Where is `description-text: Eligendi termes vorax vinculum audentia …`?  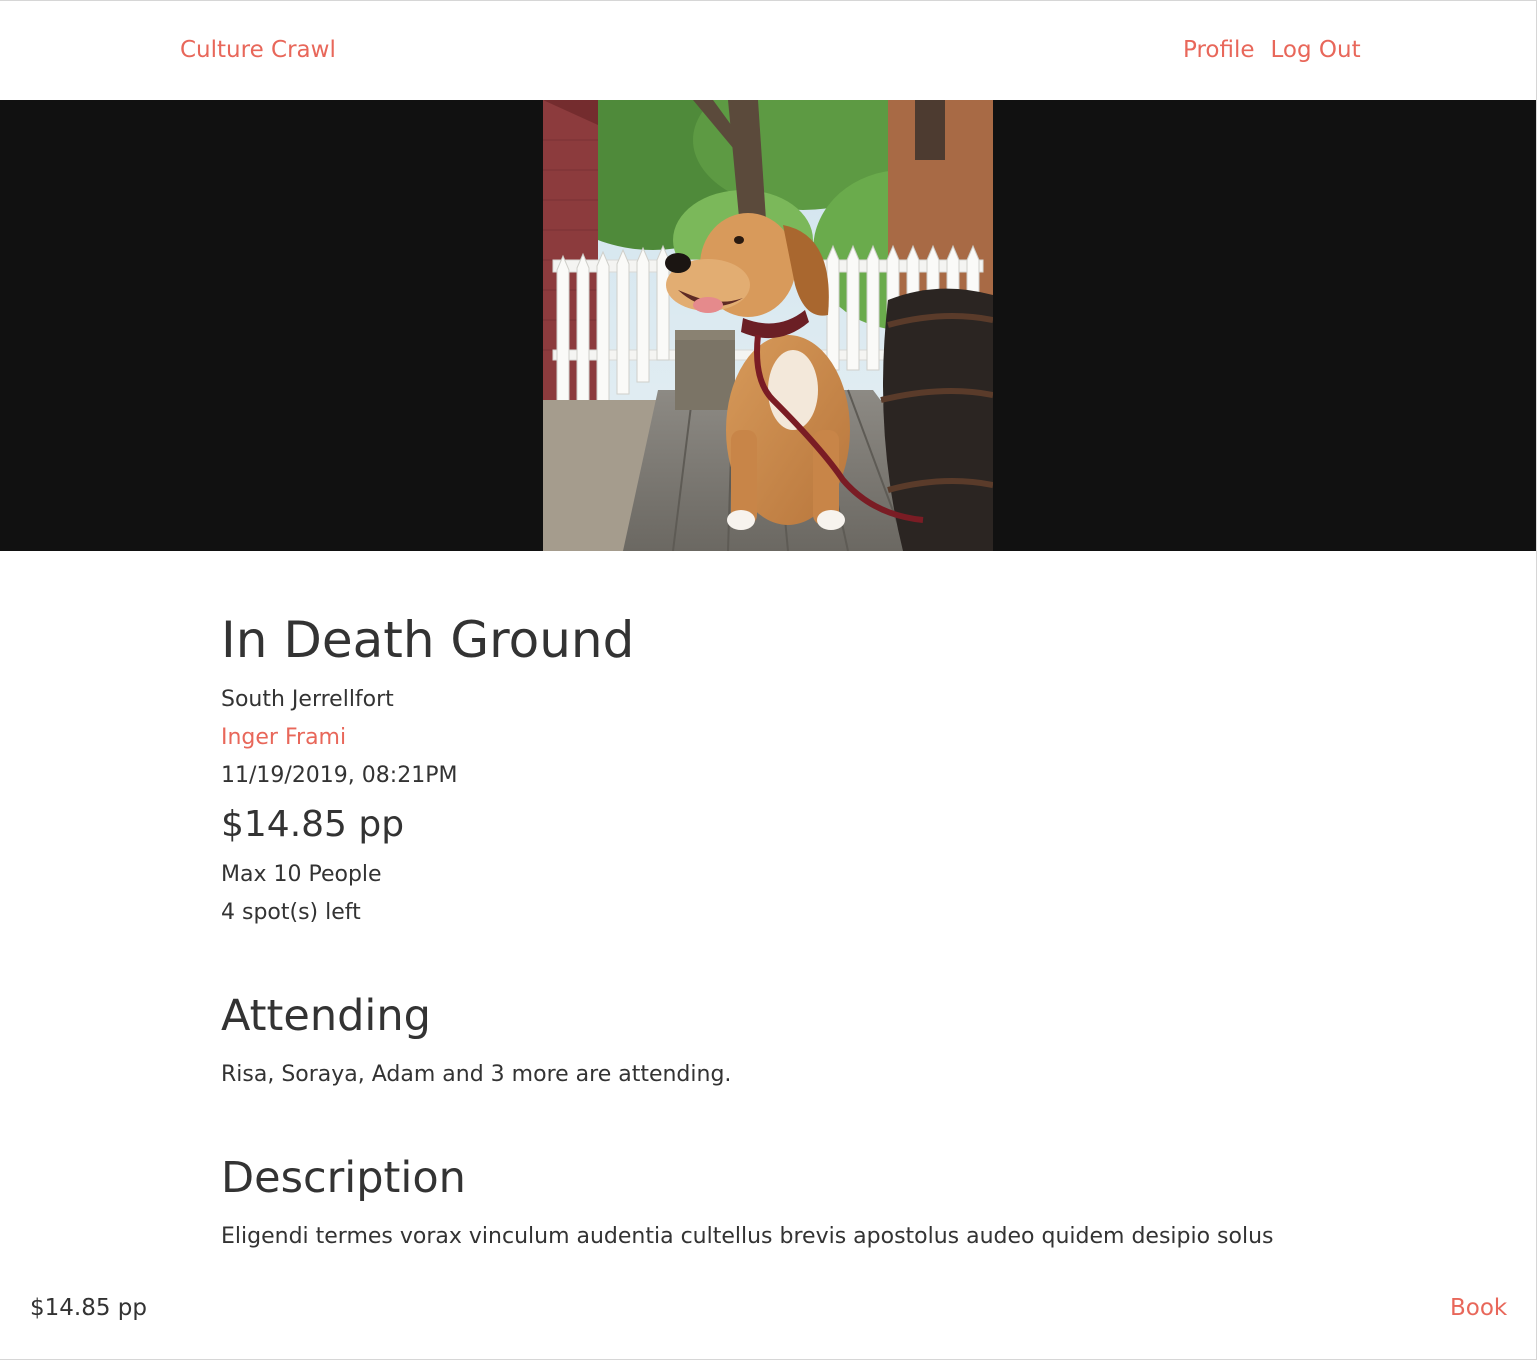
description-text: Eligendi termes vorax vinculum audentia … is located at coordinates (747, 1236).